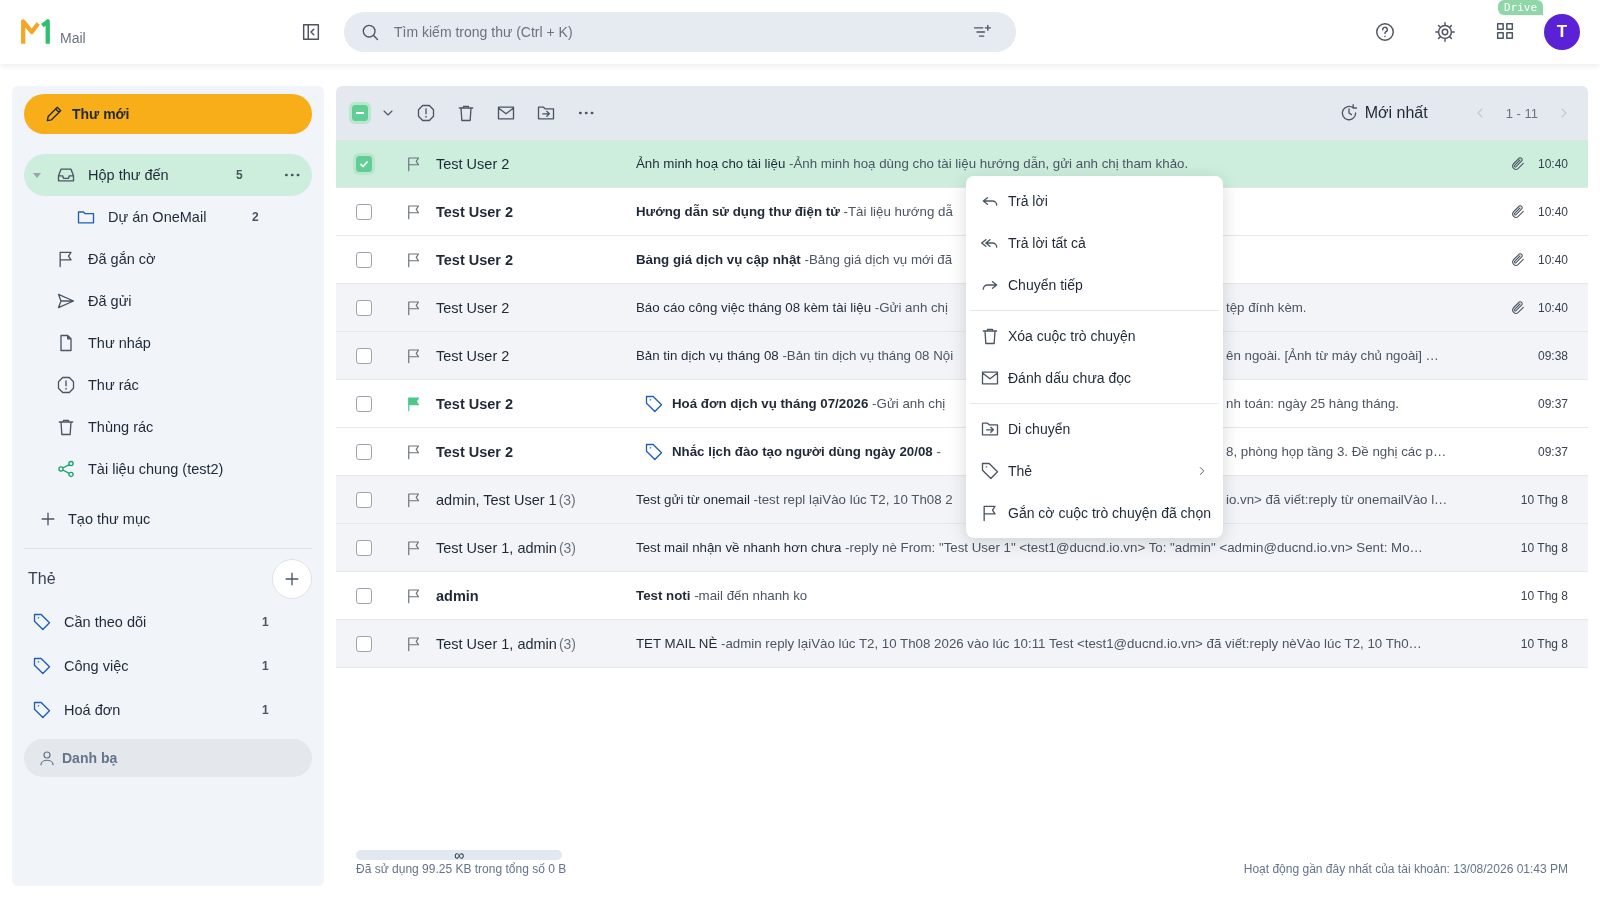  I want to click on sidebar-toggle-icon, so click(311, 32).